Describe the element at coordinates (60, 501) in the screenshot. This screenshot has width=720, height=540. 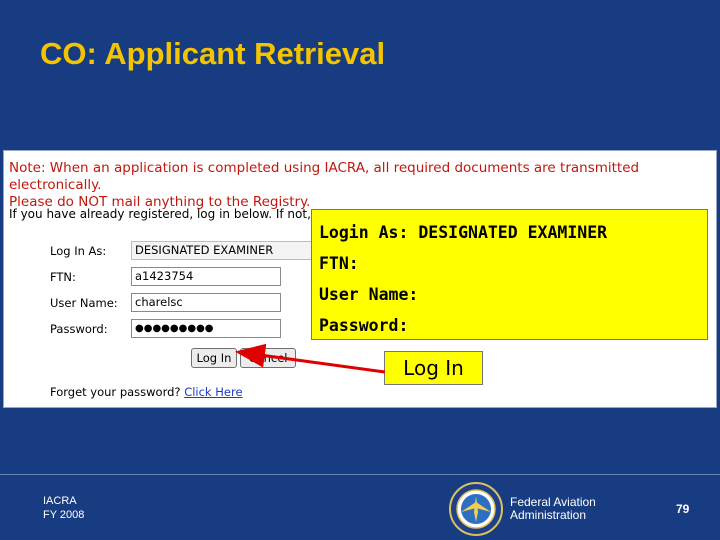
I see `footer-org-line-1: IACRA` at that location.